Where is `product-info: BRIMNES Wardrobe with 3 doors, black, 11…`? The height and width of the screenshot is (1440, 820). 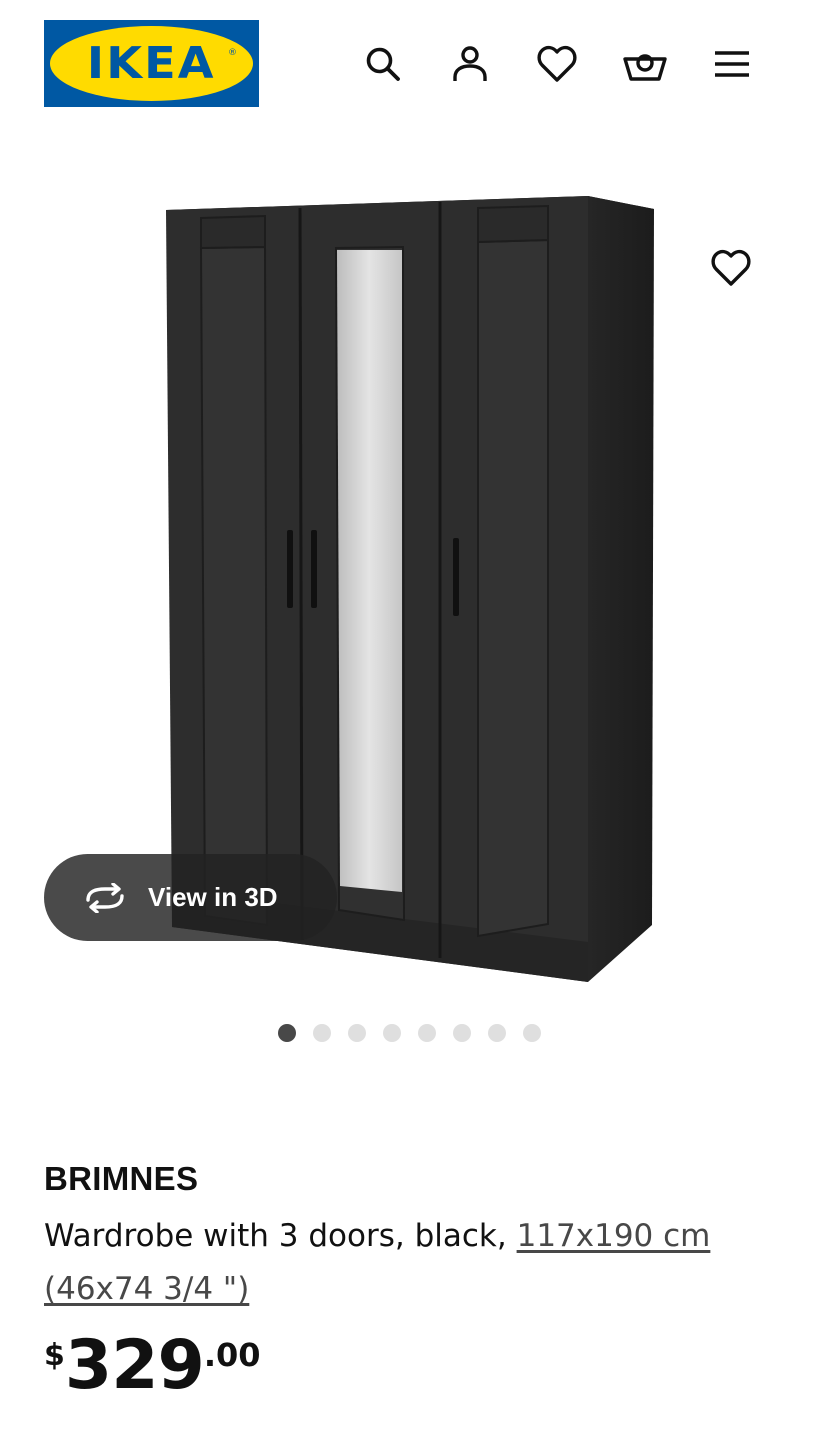
product-info: BRIMNES Wardrobe with 3 doors, black, 11… is located at coordinates (414, 1238).